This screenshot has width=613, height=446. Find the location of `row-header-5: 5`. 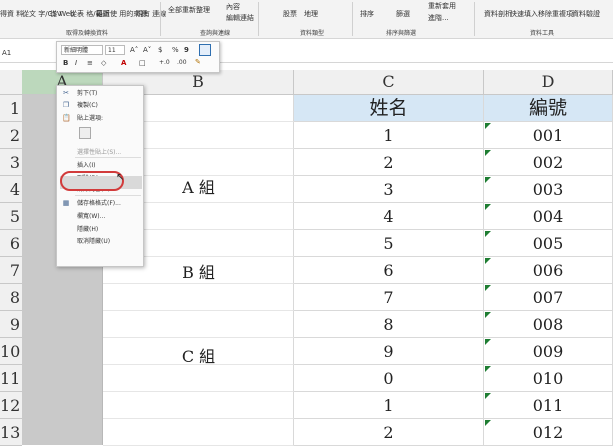

row-header-5: 5 is located at coordinates (11, 216).